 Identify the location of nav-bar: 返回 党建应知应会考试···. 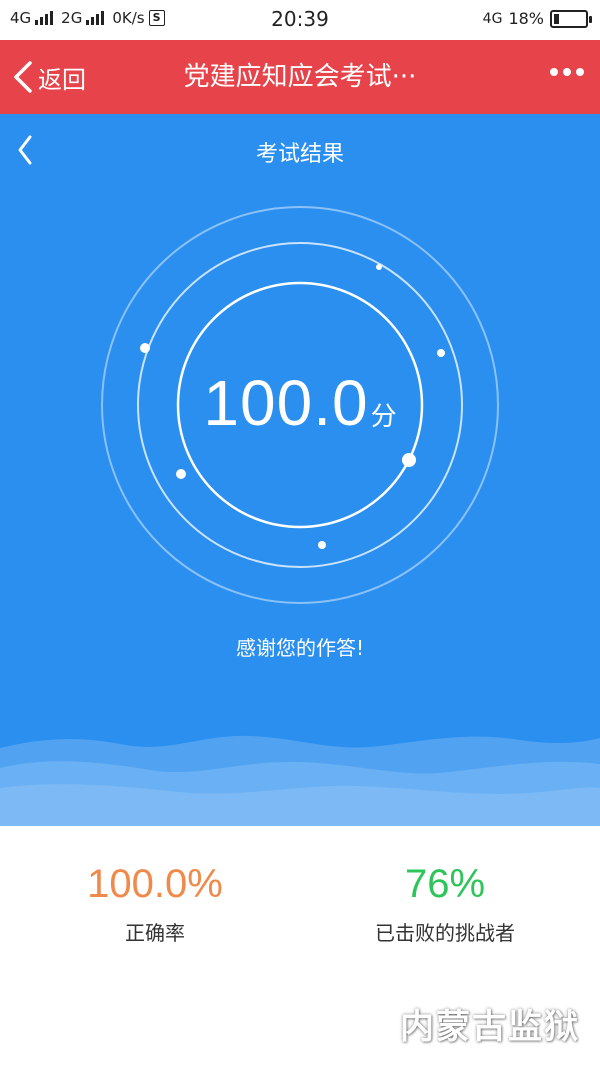
(300, 77).